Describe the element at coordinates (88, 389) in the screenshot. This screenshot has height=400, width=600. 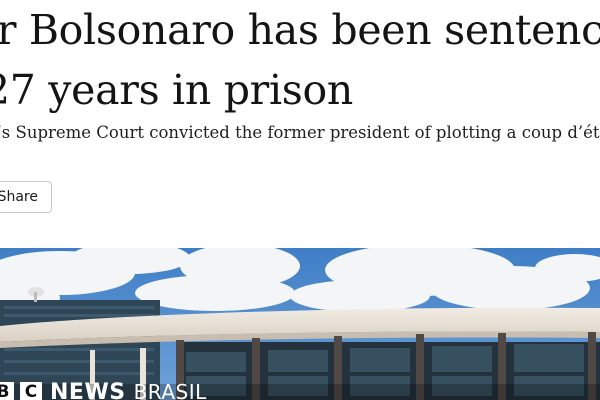
I see `logo-news-text: NEWS` at that location.